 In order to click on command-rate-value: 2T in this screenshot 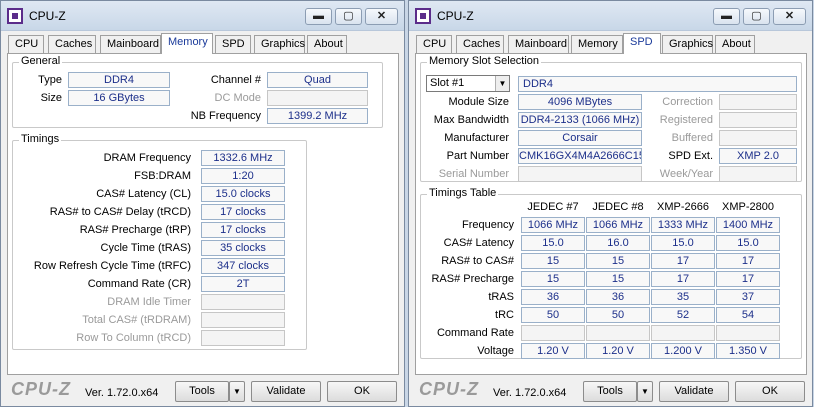, I will do `click(243, 284)`.